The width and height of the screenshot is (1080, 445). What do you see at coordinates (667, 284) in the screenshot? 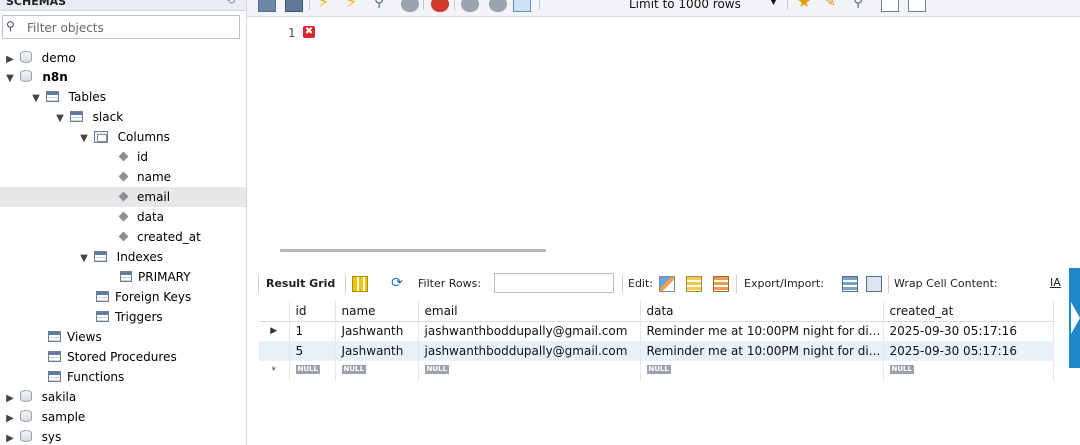
I see `edit-cell-icon` at bounding box center [667, 284].